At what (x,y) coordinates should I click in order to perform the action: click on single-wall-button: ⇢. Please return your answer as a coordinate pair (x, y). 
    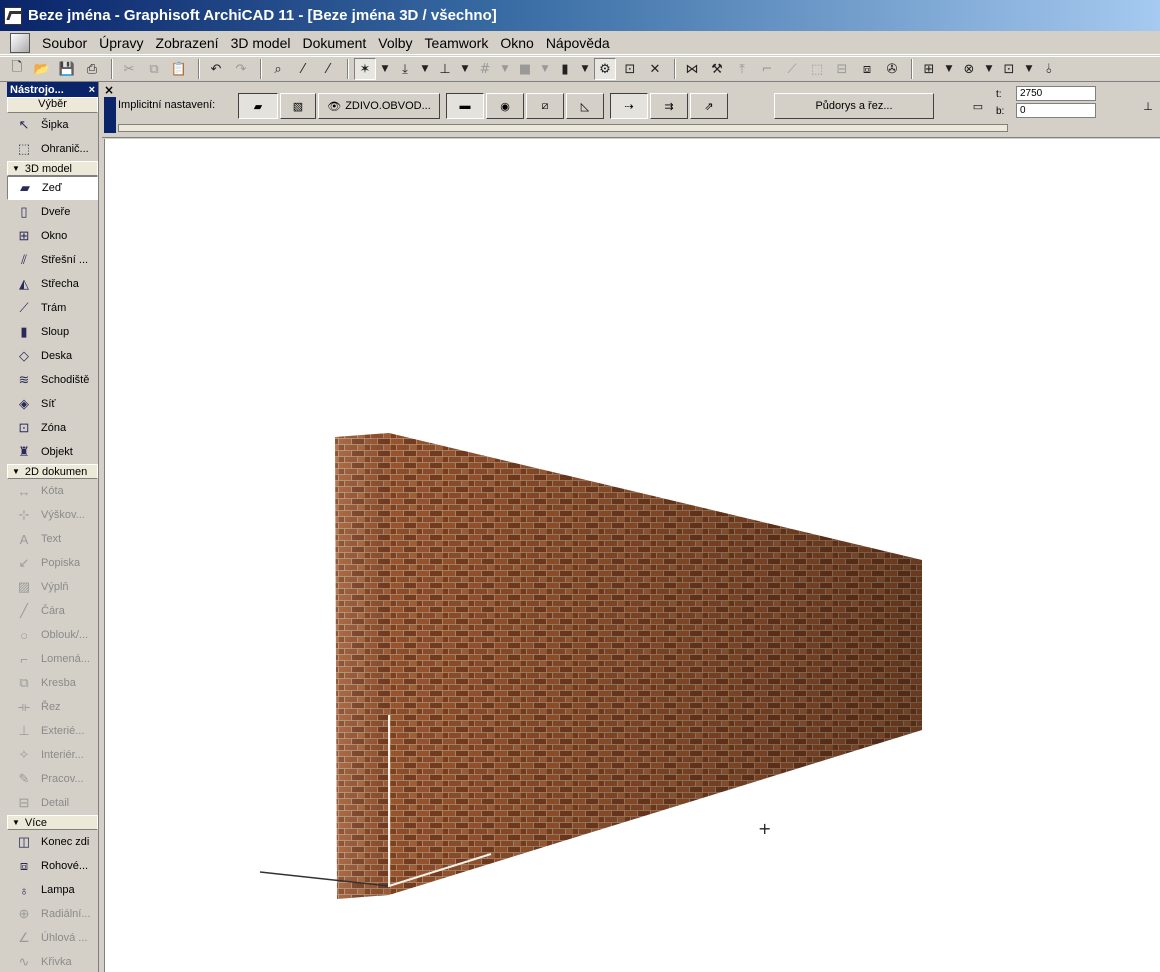
    Looking at the image, I should click on (629, 106).